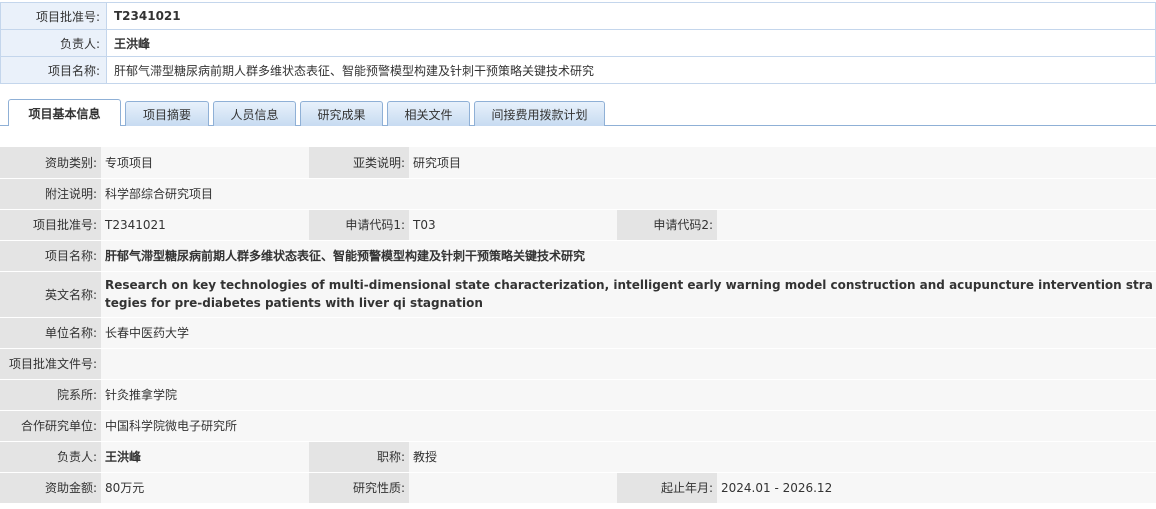  Describe the element at coordinates (936, 225) in the screenshot. I see `apply-code2-value` at that location.